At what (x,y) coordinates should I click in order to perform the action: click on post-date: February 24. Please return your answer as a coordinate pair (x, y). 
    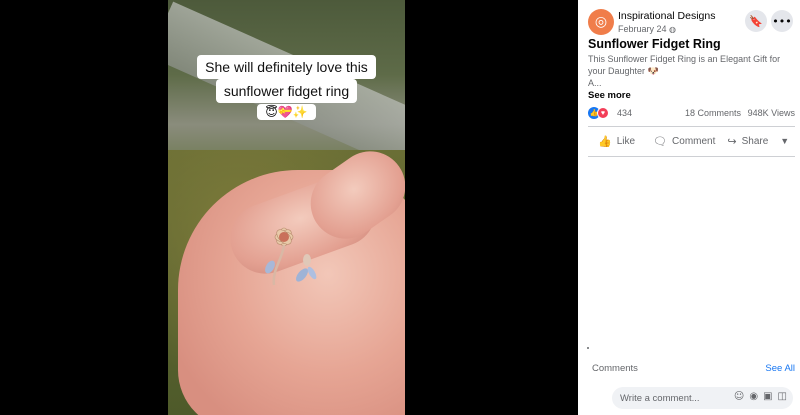
    Looking at the image, I should click on (642, 29).